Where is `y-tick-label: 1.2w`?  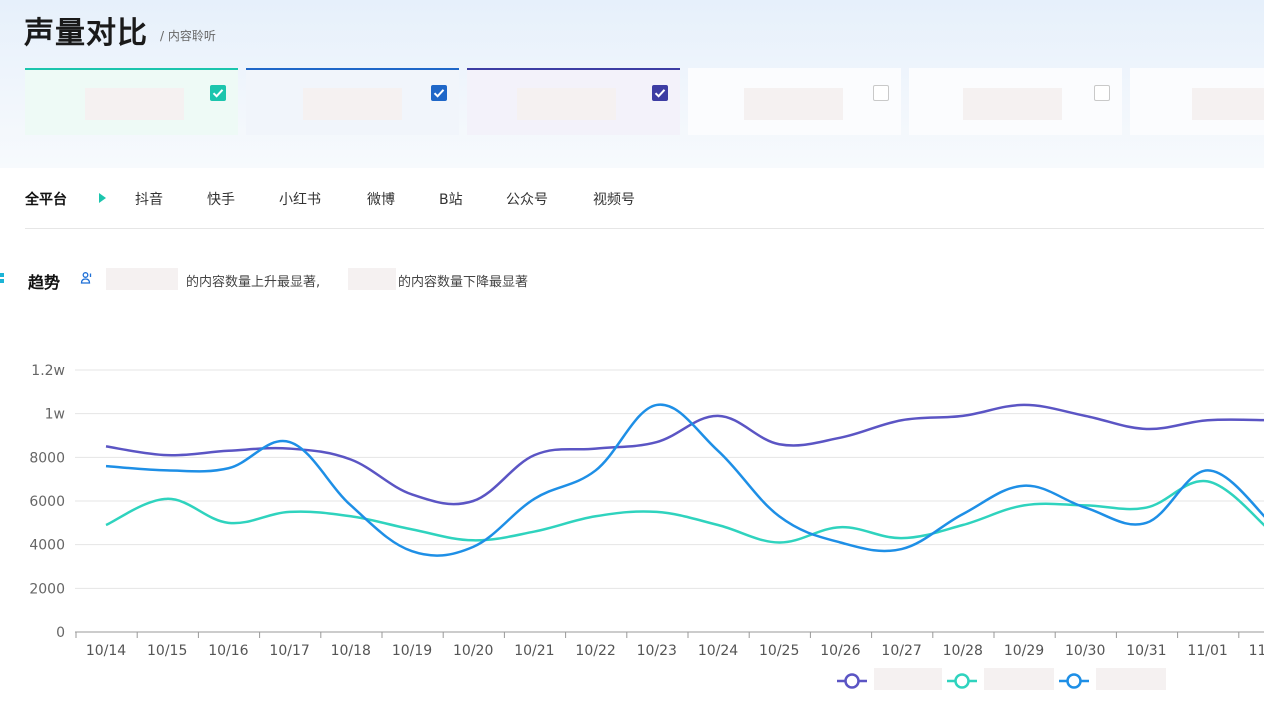 y-tick-label: 1.2w is located at coordinates (48, 371).